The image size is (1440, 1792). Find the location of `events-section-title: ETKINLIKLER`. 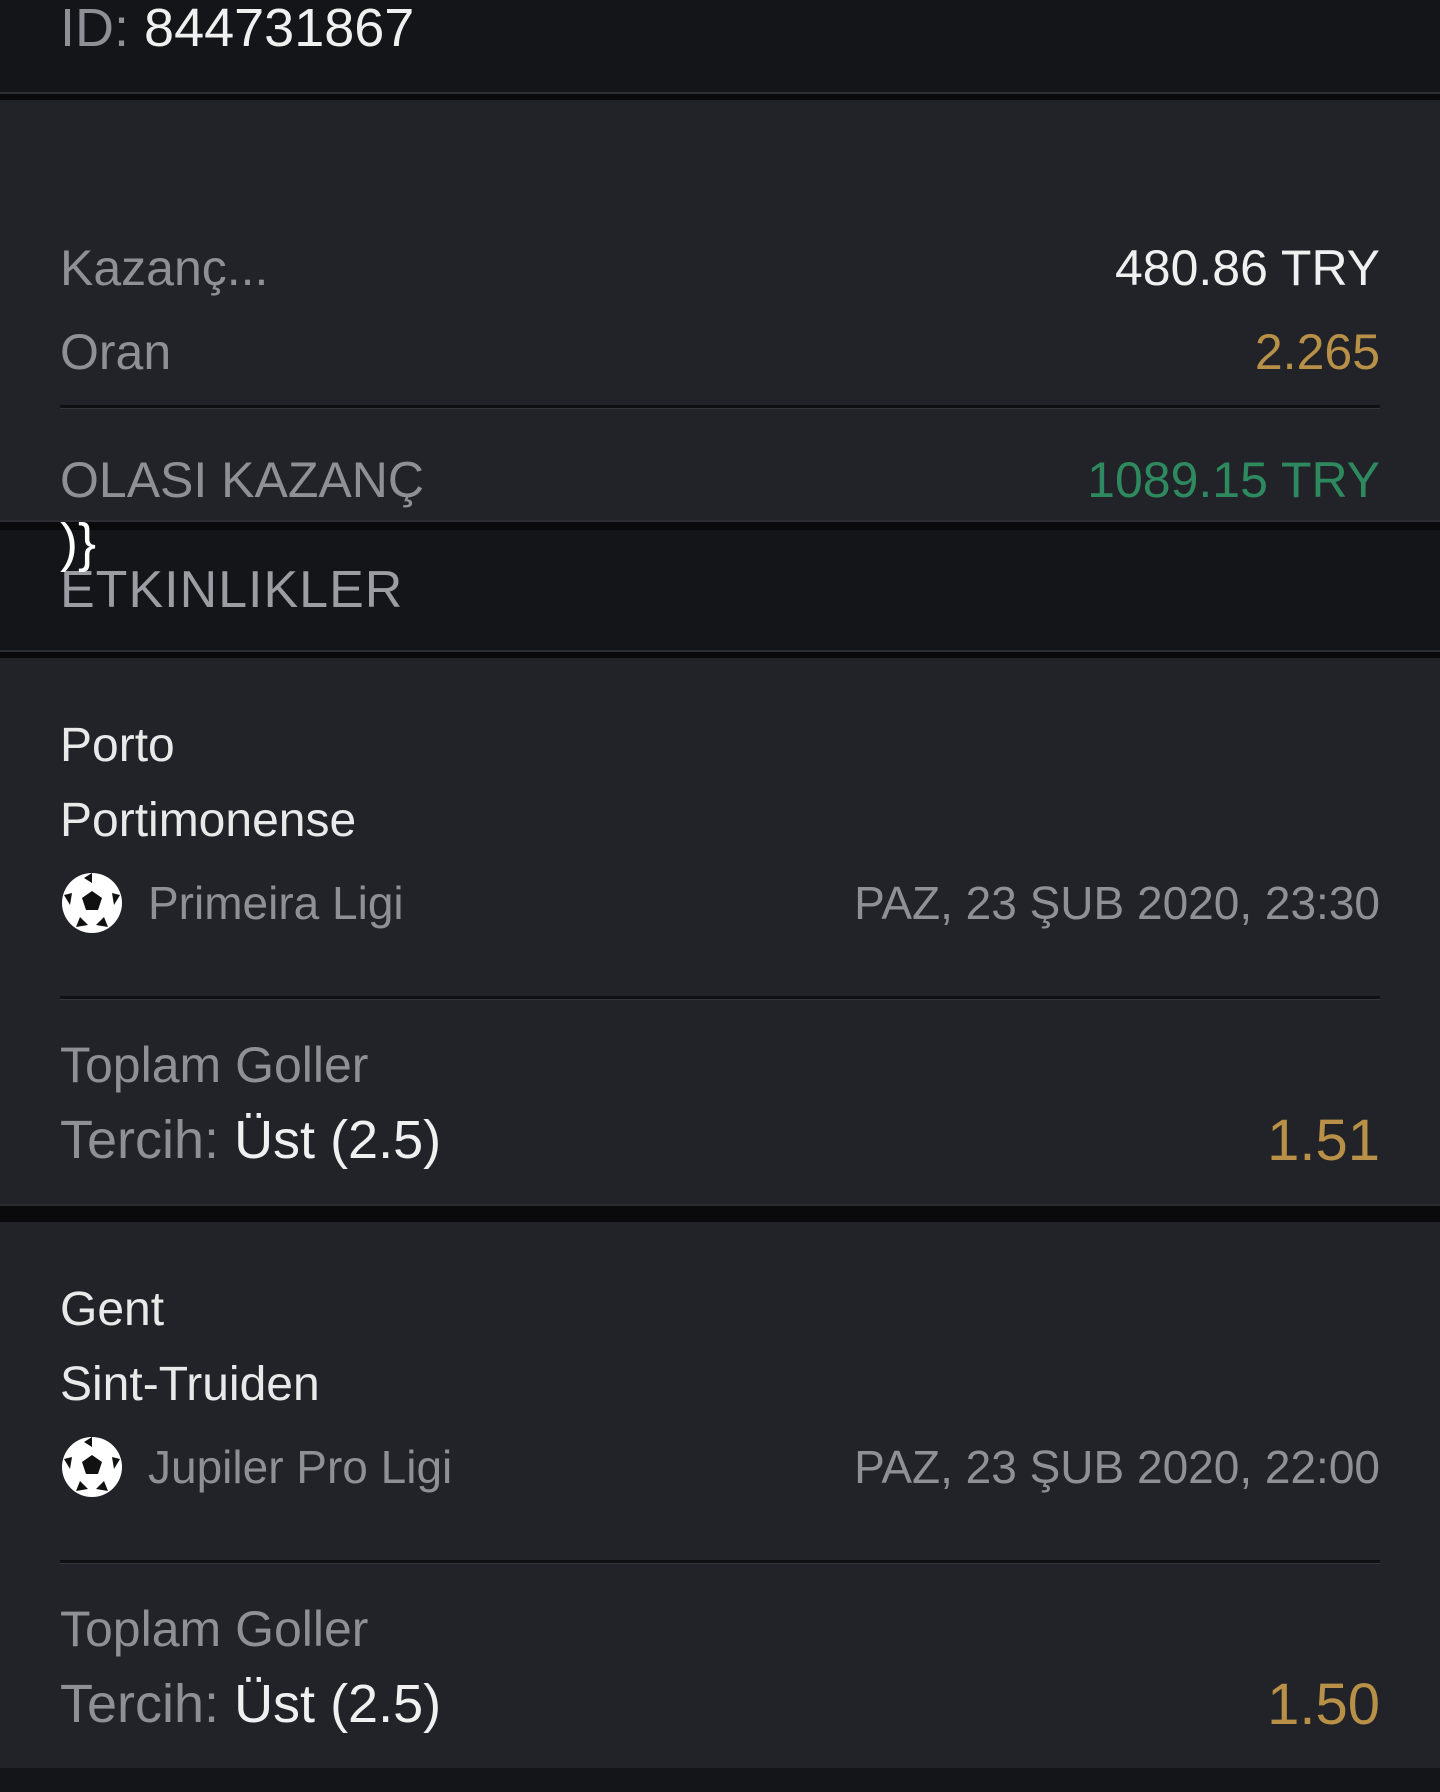

events-section-title: ETKINLIKLER is located at coordinates (720, 590).